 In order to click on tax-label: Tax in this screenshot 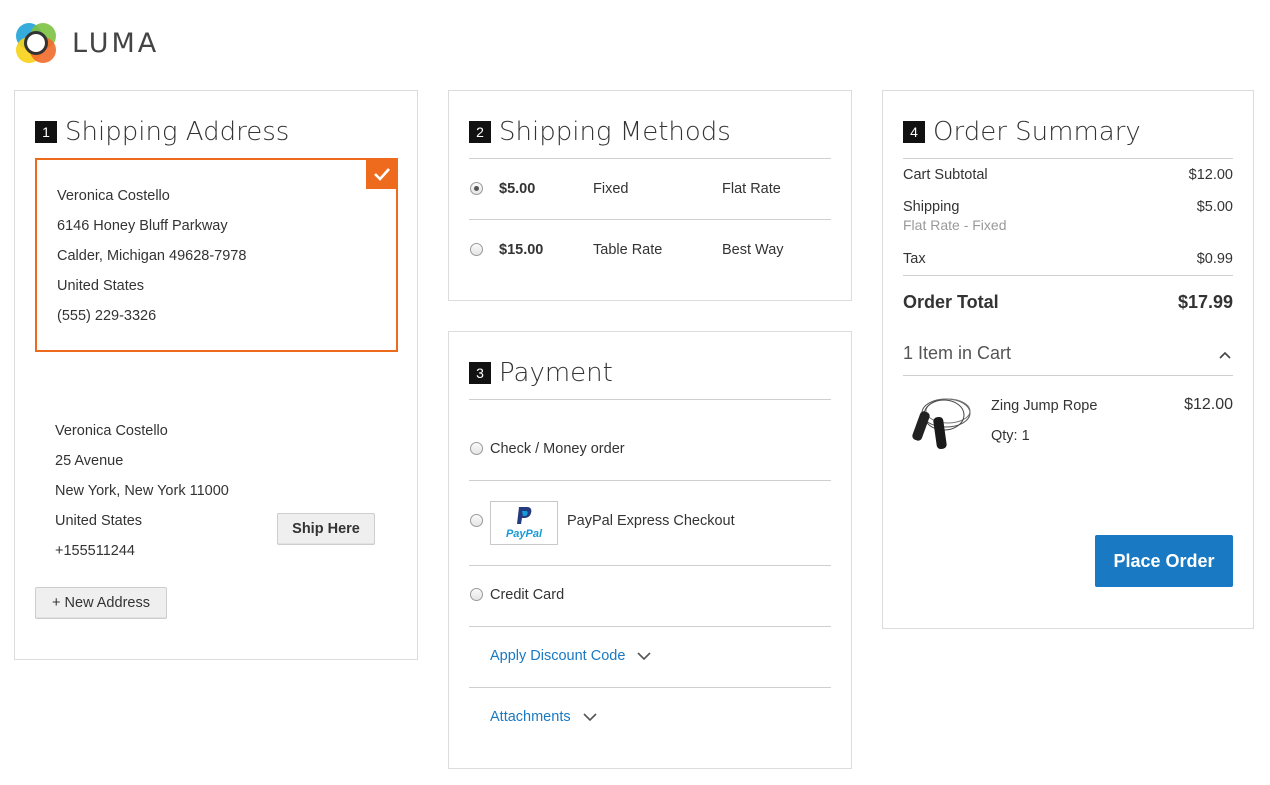, I will do `click(914, 259)`.